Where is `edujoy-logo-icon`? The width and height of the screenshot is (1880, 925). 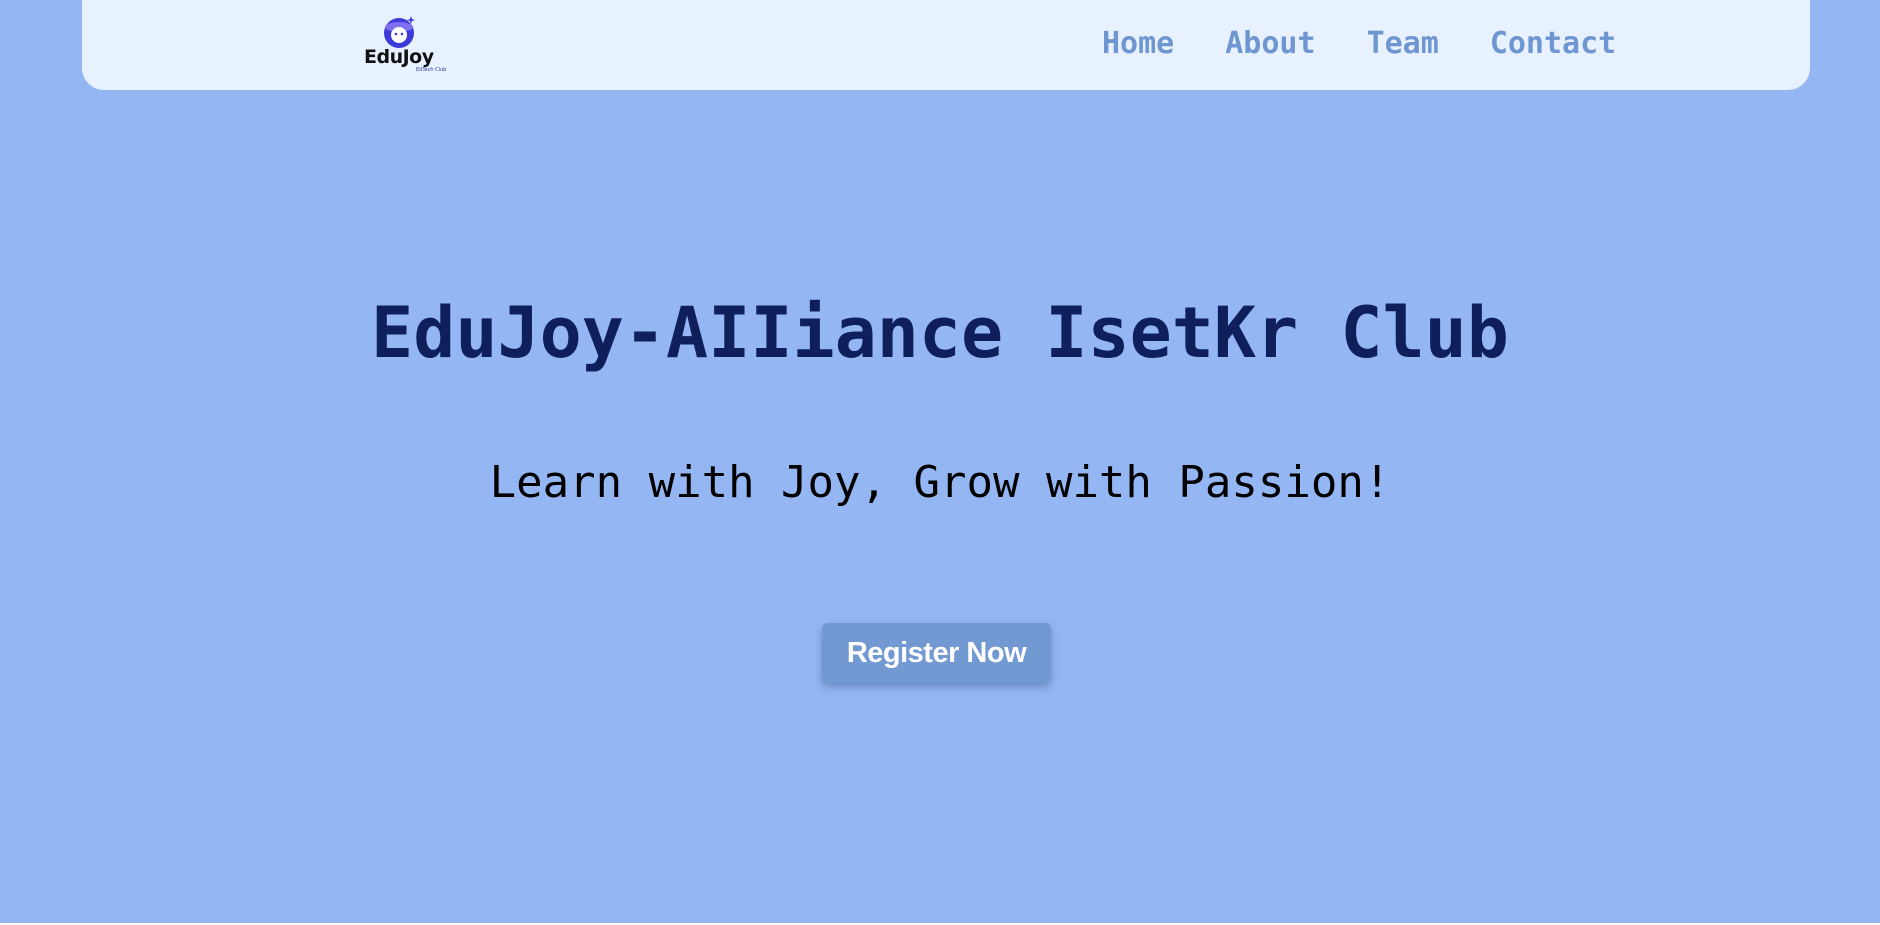
edujoy-logo-icon is located at coordinates (399, 32).